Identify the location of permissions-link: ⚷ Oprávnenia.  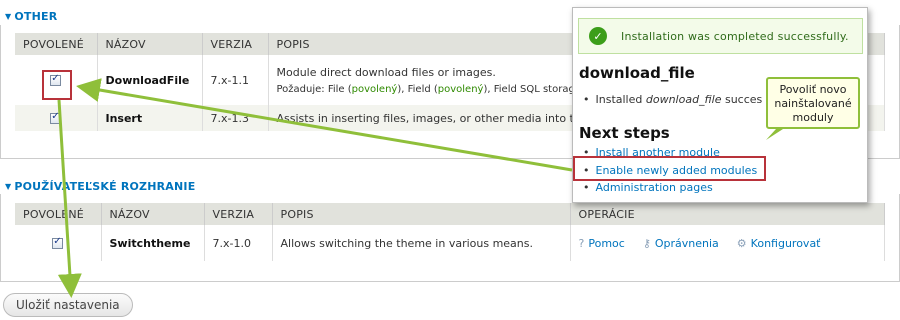
(681, 243).